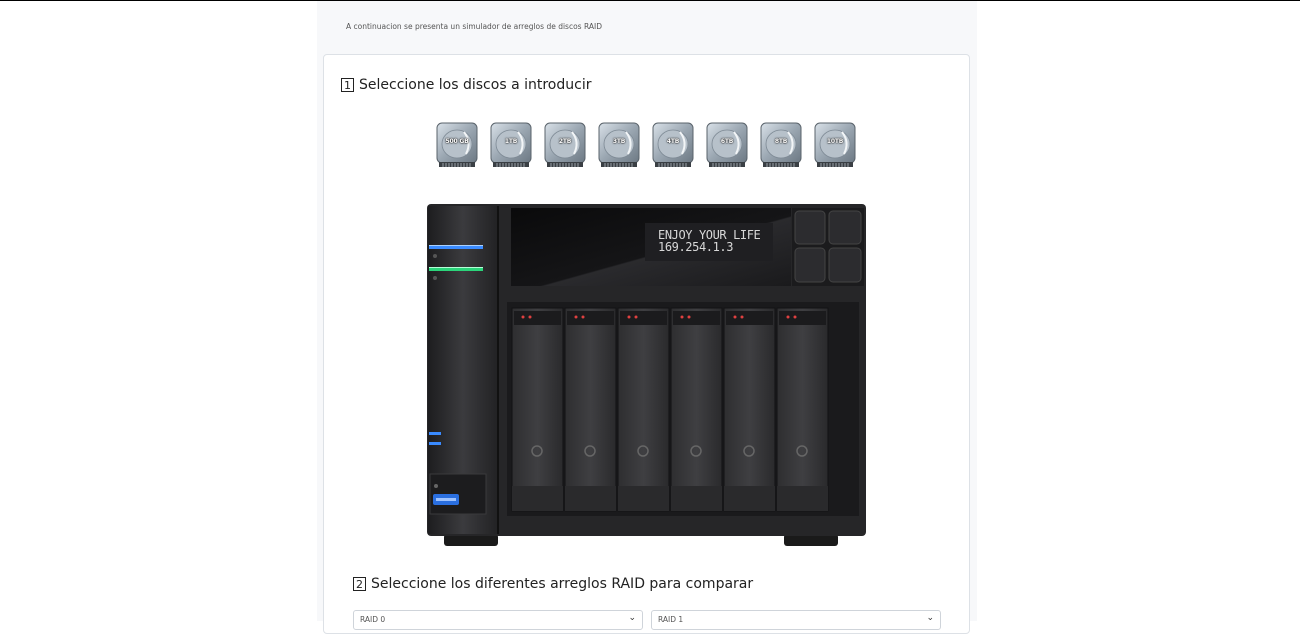 The image size is (1300, 634). I want to click on disk-10tb-button: 10TB, so click(835, 145).